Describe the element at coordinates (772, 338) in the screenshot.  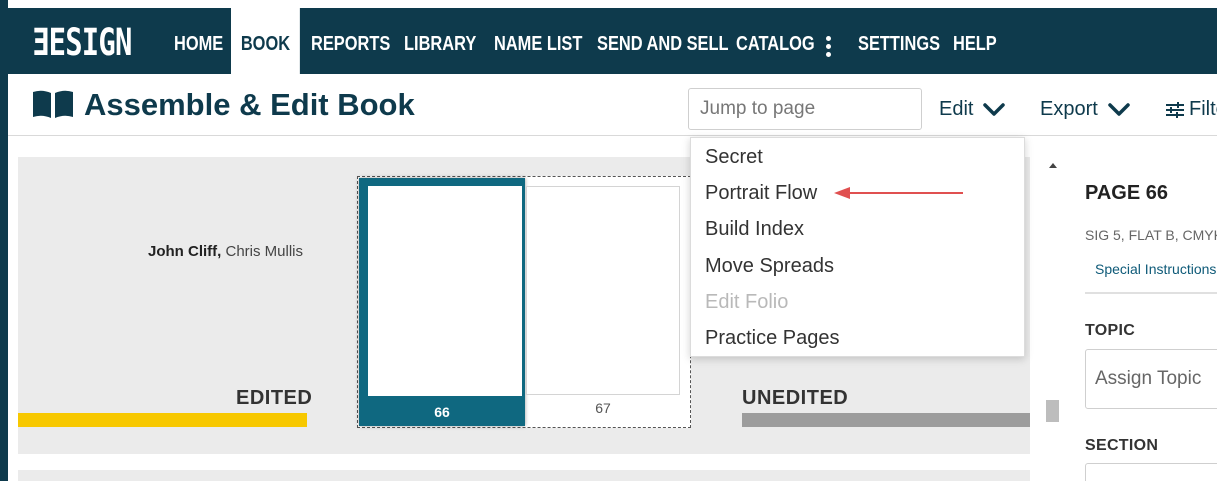
I see `menu-item-practice-pages: Practice Pages` at that location.